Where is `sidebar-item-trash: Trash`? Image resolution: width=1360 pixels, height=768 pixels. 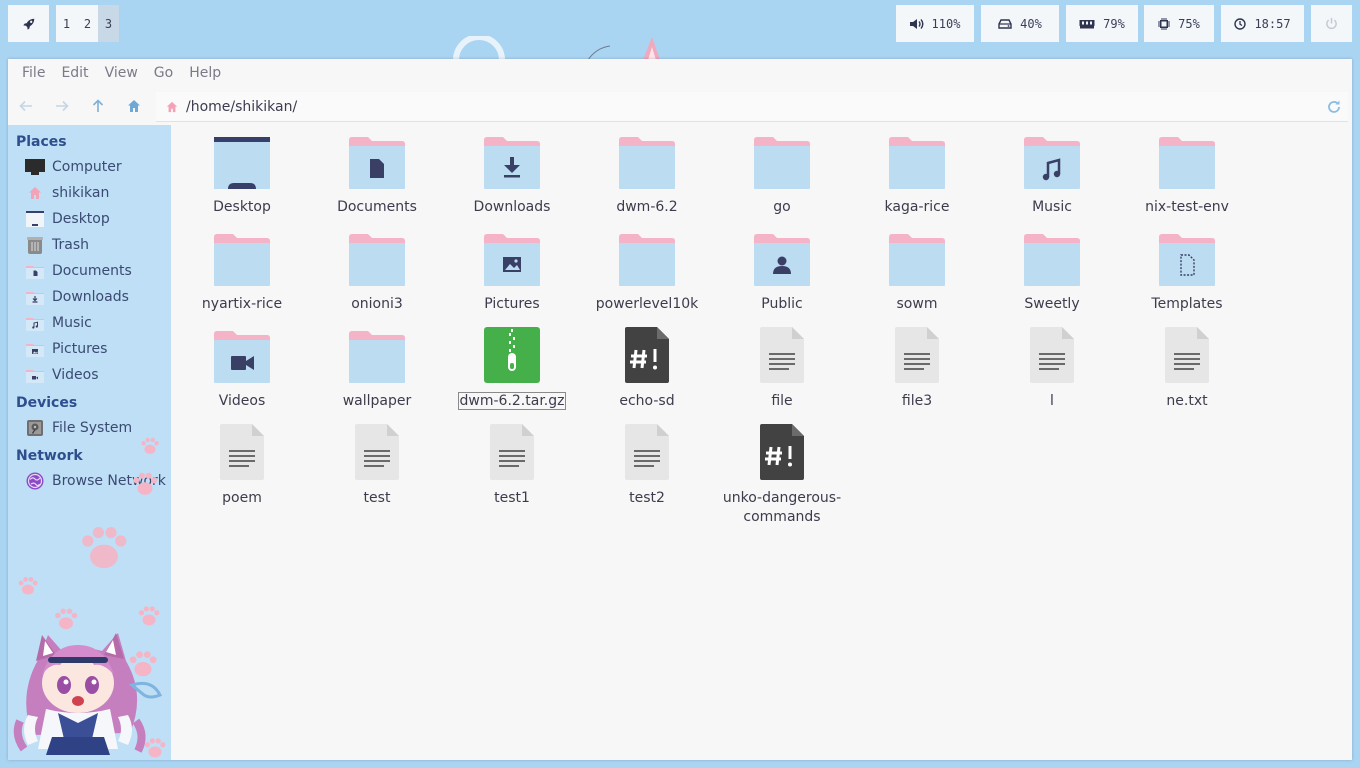
sidebar-item-trash: Trash is located at coordinates (89, 245).